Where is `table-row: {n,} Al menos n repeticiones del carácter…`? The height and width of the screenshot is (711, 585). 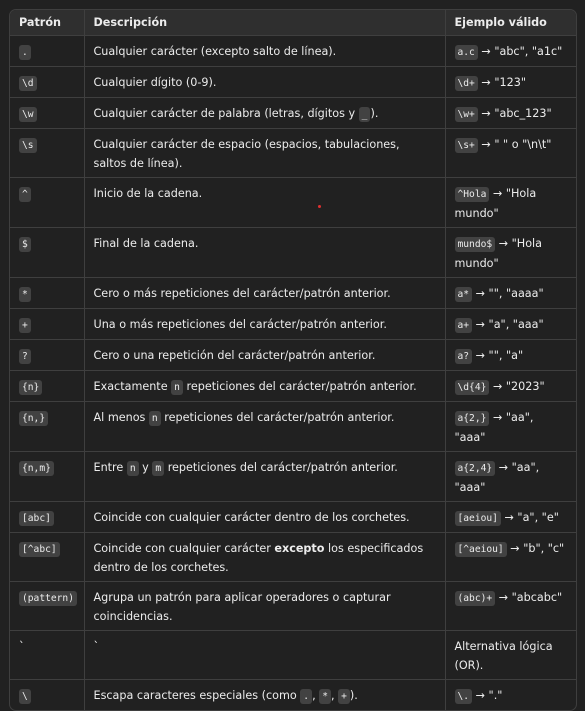 table-row: {n,} Al menos n repeticiones del carácter… is located at coordinates (293, 426).